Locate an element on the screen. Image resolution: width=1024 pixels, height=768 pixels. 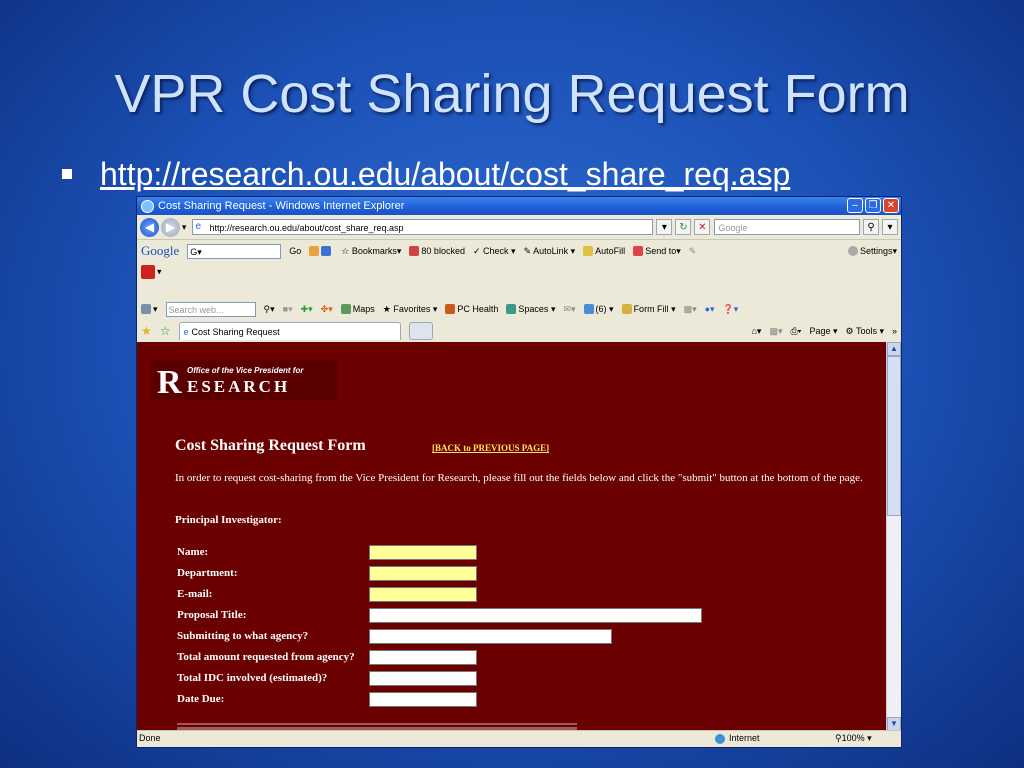
amount-requested-field is located at coordinates (423, 657).